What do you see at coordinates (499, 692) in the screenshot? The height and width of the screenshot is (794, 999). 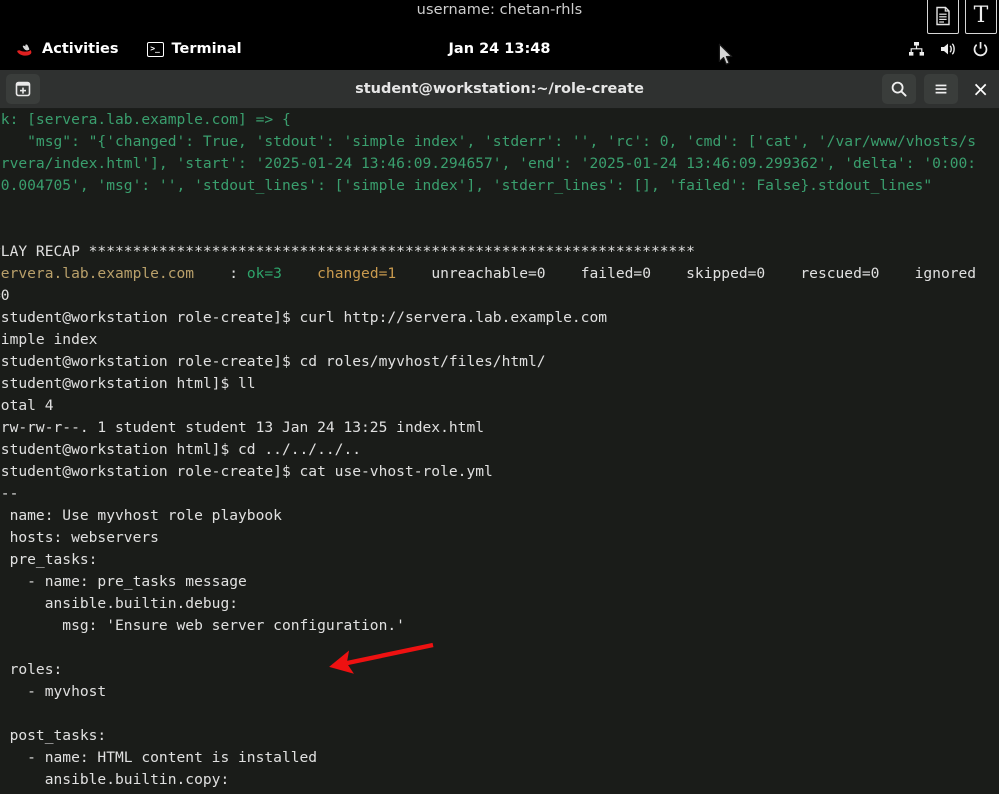 I see `terminal-line: - myvhost` at bounding box center [499, 692].